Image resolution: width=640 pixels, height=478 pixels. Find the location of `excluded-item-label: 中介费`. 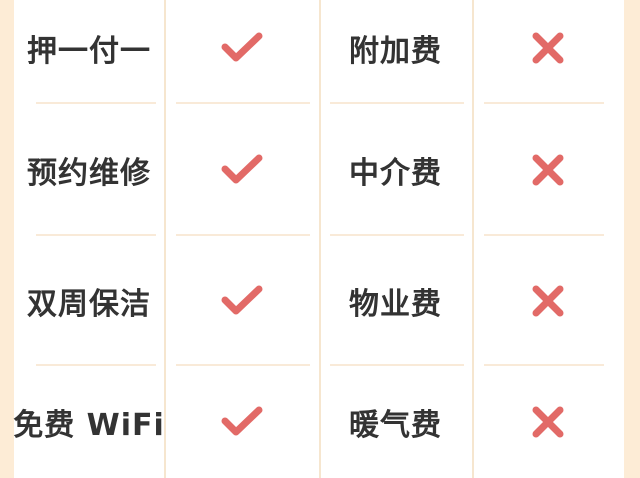

excluded-item-label: 中介费 is located at coordinates (395, 173).